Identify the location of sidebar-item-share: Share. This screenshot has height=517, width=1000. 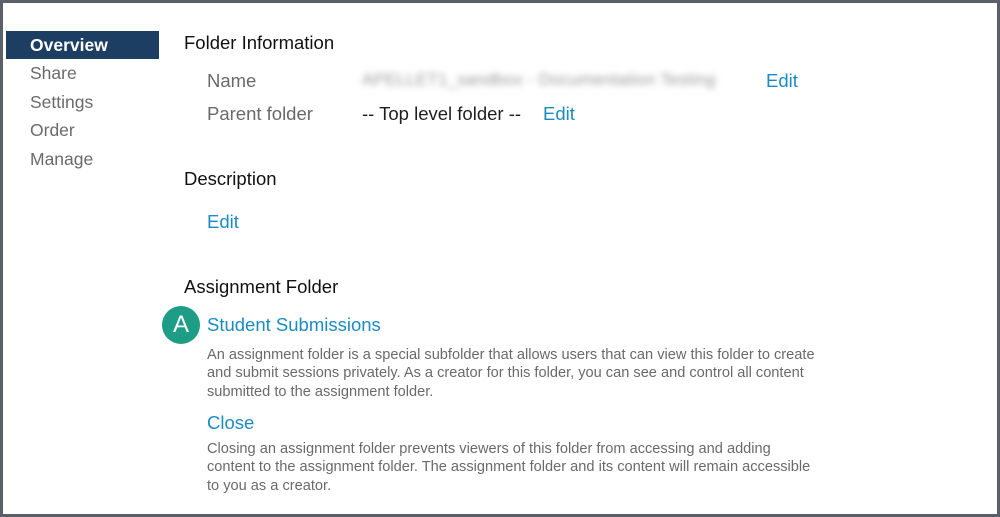
(82, 73).